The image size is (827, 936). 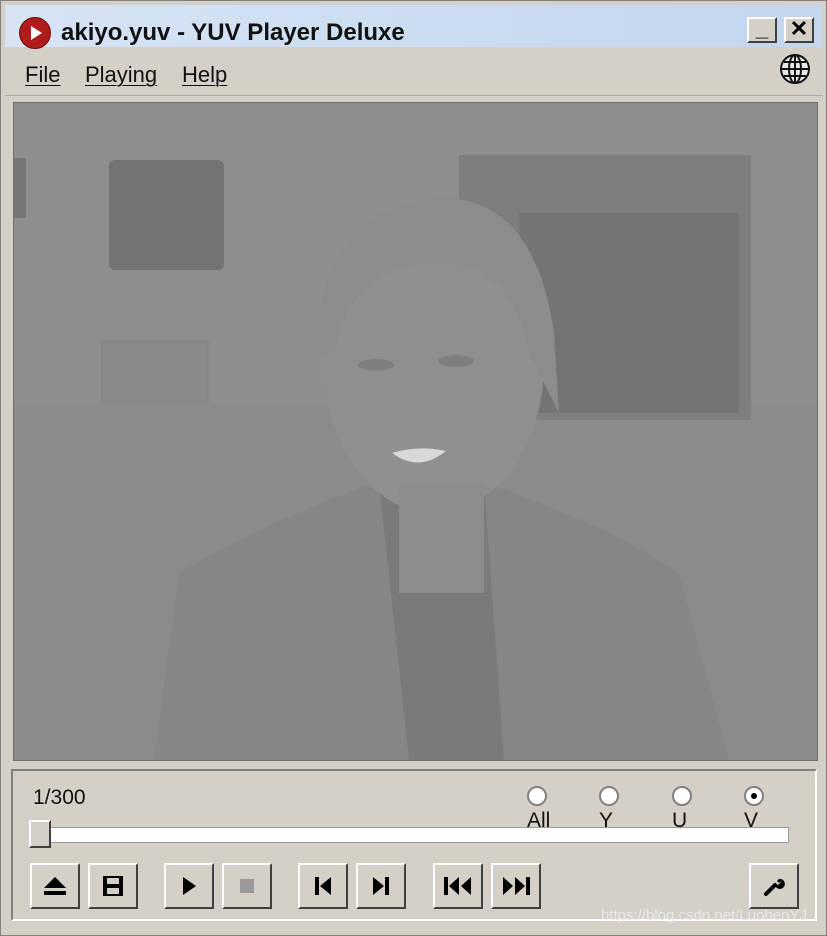 I want to click on title-bar: akiyo.yuv - YUV Player Deluxe _ ✕, so click(x=413, y=27).